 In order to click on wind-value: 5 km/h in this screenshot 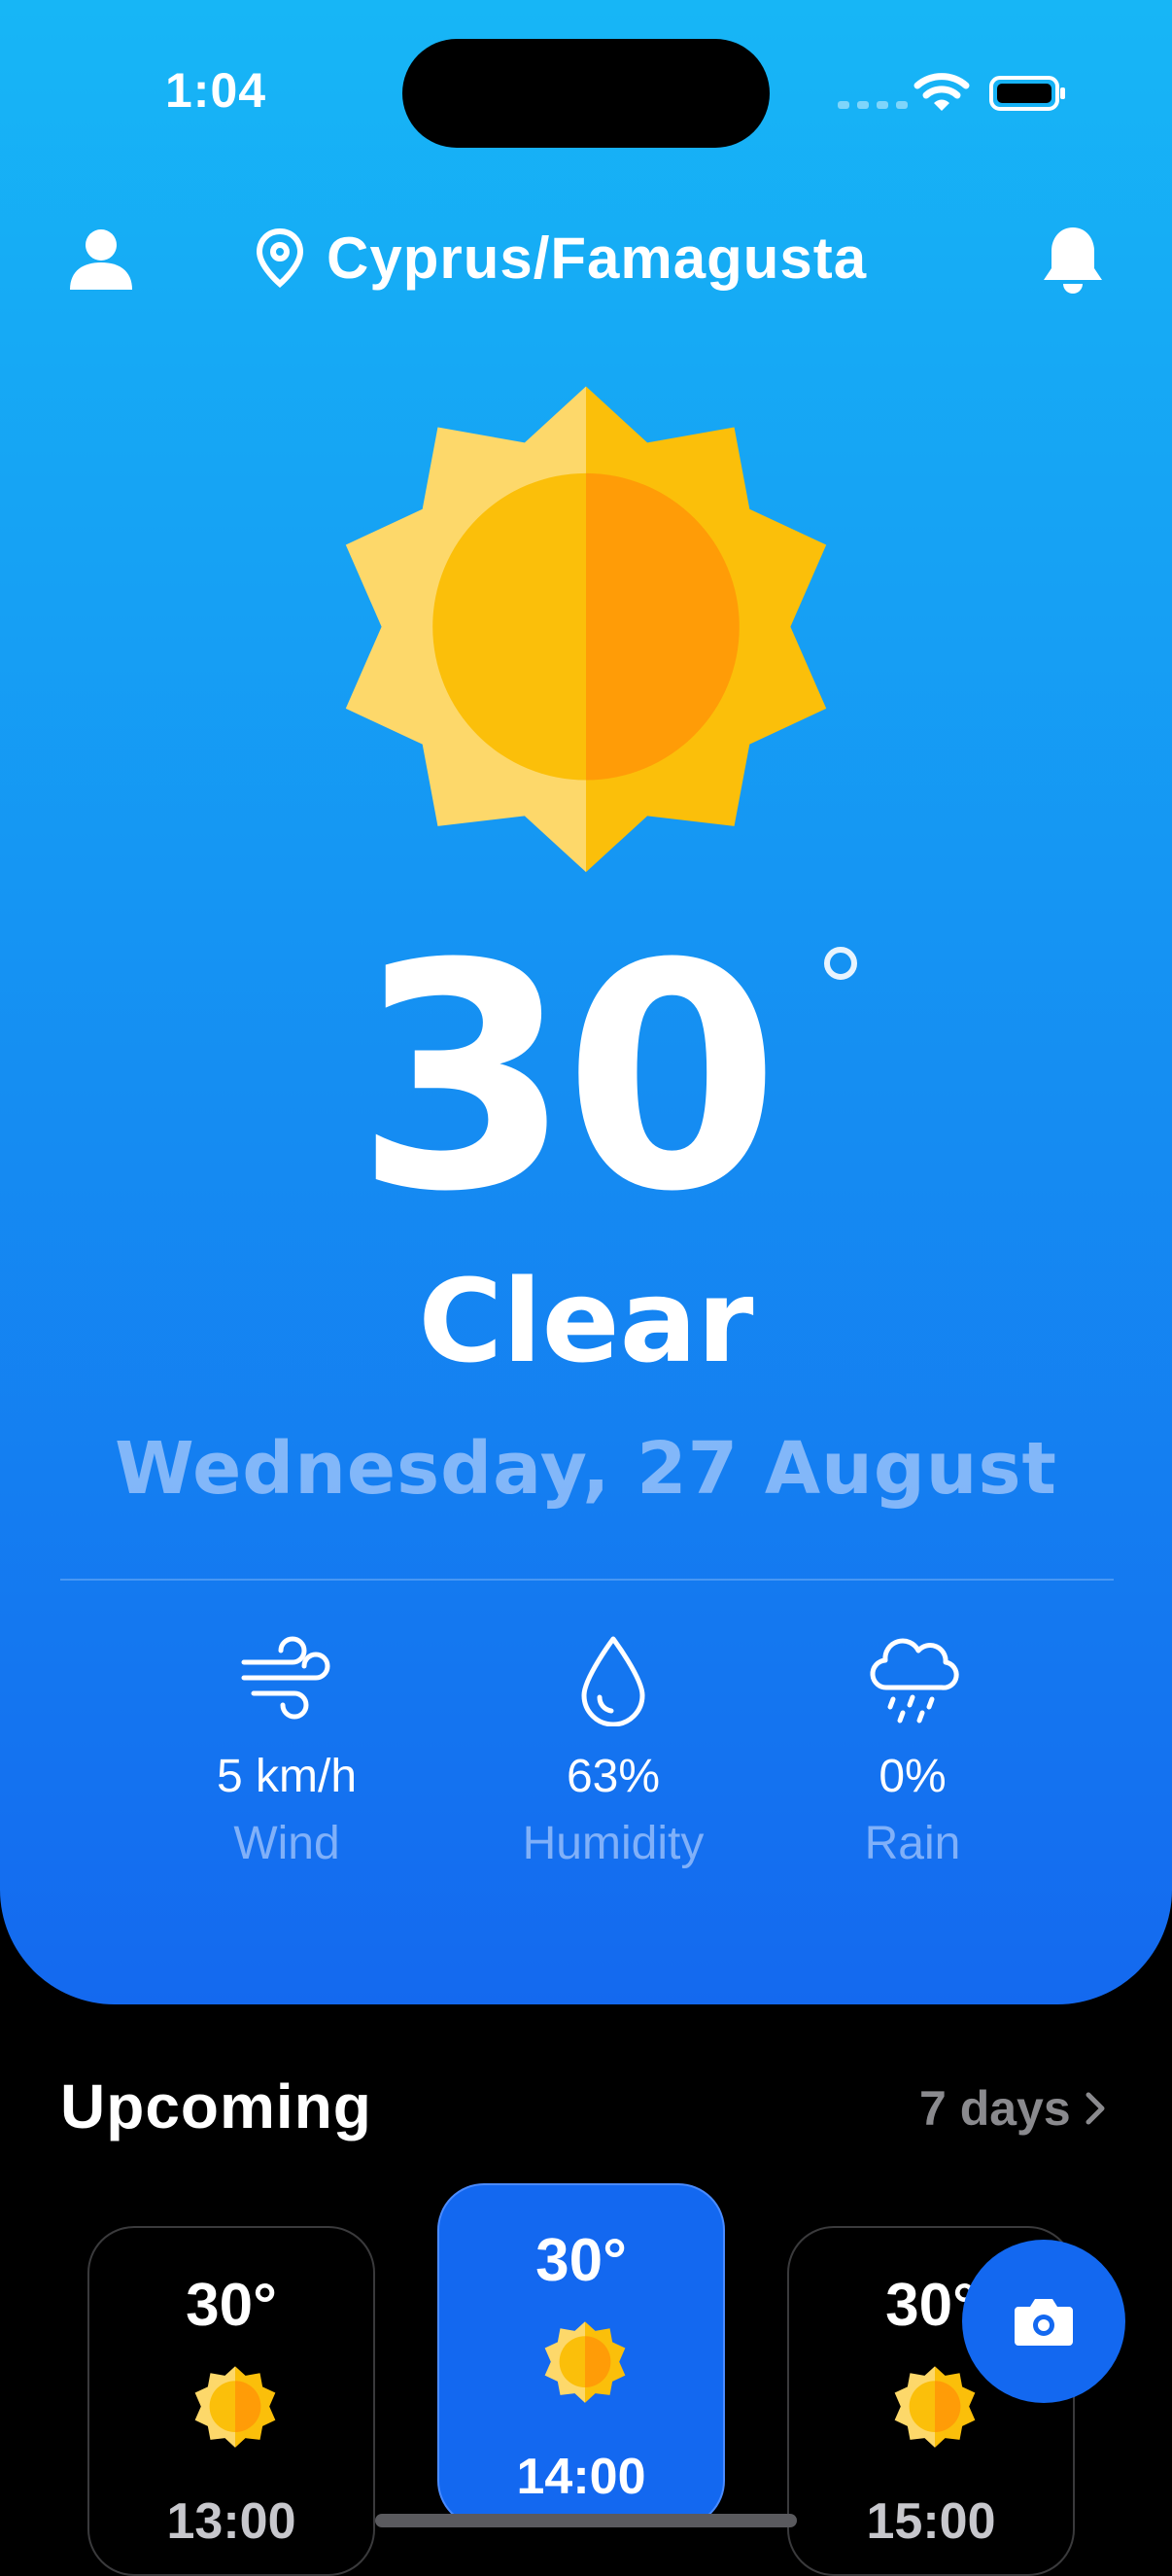, I will do `click(287, 1777)`.